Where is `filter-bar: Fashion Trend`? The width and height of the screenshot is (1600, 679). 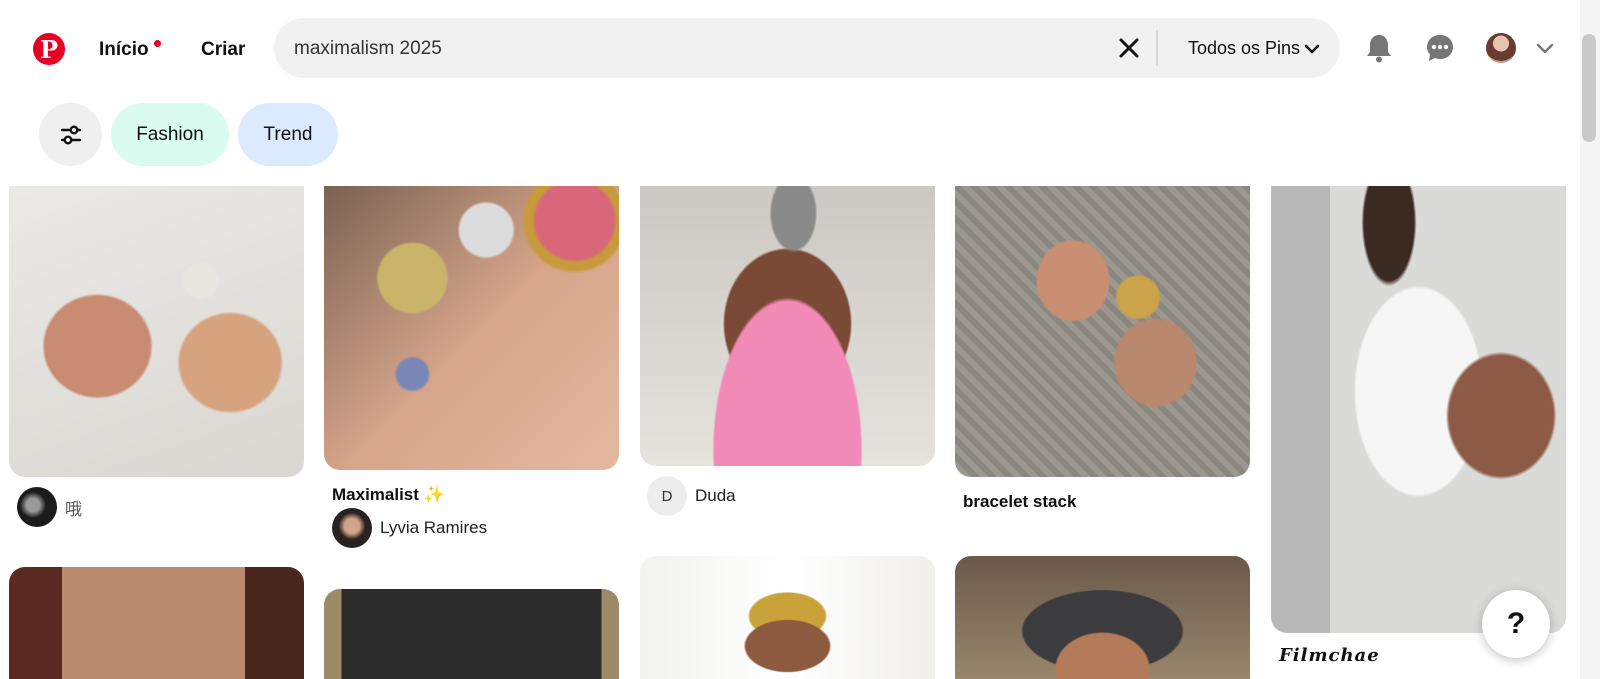 filter-bar: Fashion Trend is located at coordinates (790, 142).